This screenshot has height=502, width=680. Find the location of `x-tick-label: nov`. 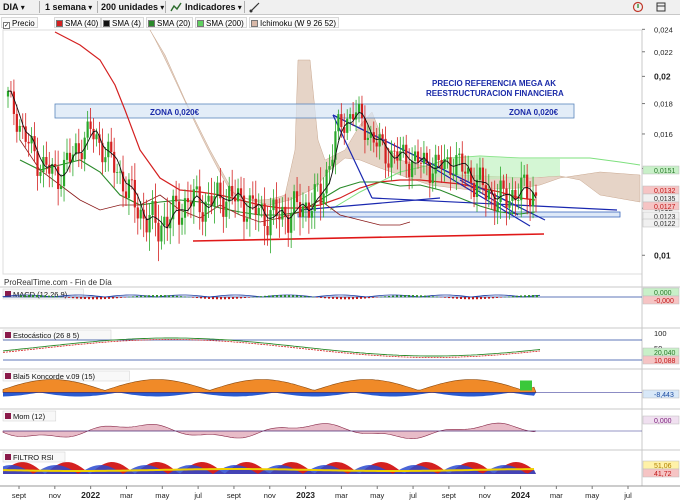

x-tick-label: nov is located at coordinates (55, 495).